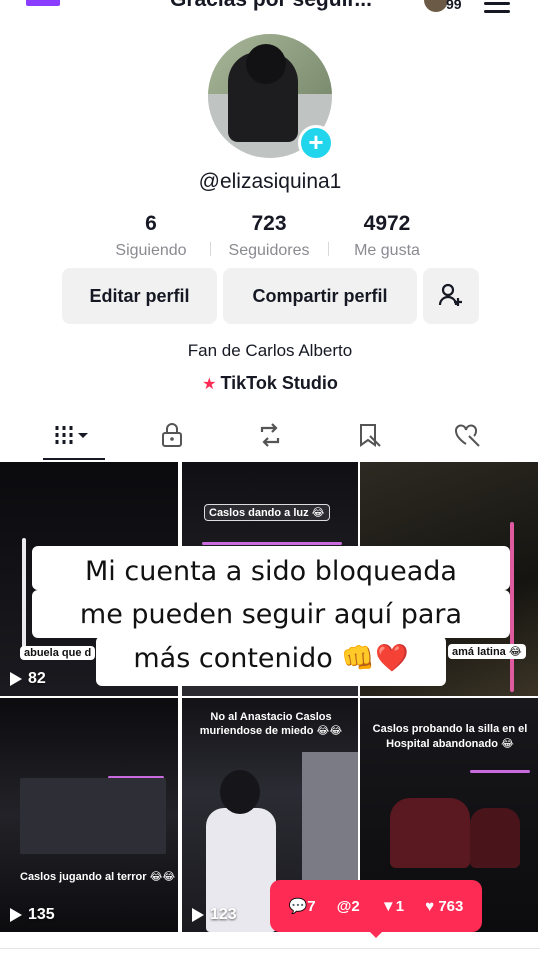 The width and height of the screenshot is (540, 960). Describe the element at coordinates (376, 906) in the screenshot. I see `activity-notification-pill: 💬7 @2 ▼1 ♥ 763` at that location.